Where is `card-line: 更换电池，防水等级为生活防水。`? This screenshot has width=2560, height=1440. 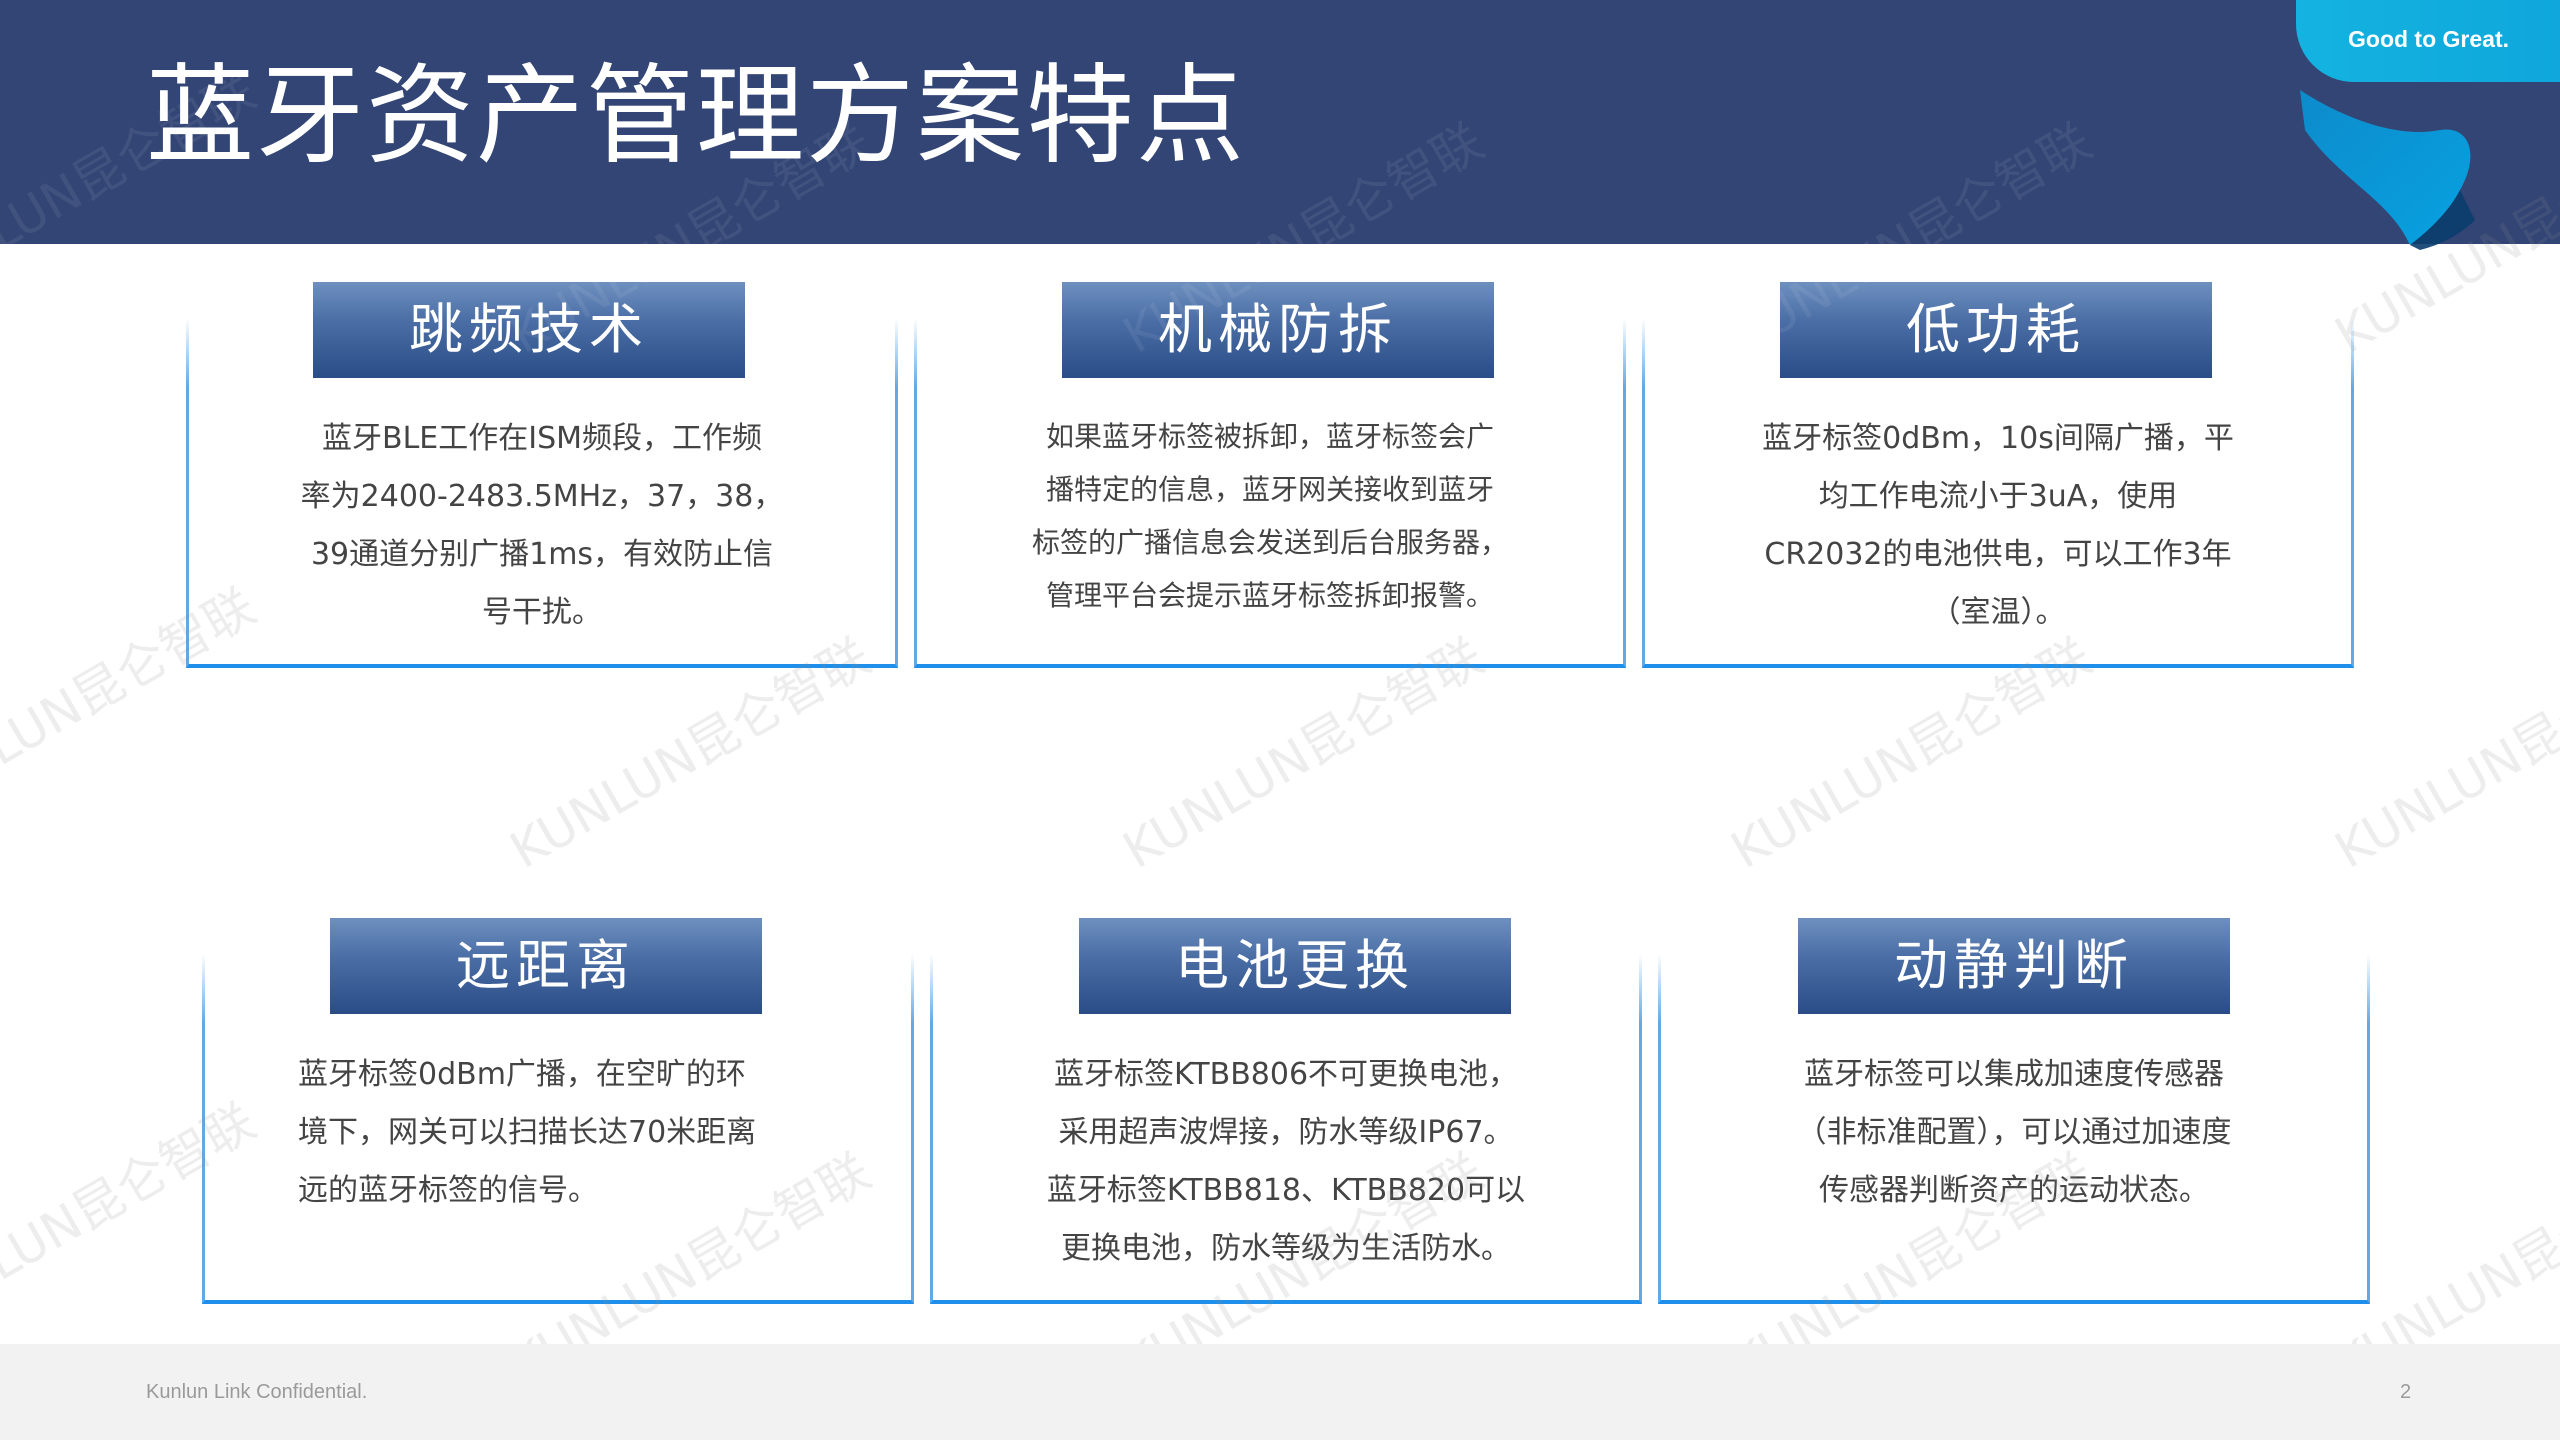
card-line: 更换电池，防水等级为生活防水。 is located at coordinates (1286, 1248).